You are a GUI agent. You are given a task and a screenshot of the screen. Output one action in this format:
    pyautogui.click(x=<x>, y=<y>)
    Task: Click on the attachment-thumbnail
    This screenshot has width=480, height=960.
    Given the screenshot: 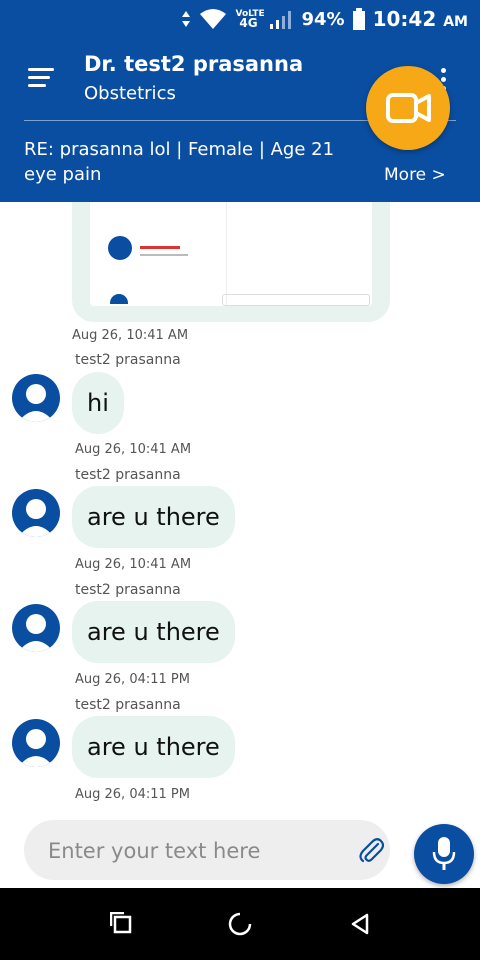 What is the action you would take?
    pyautogui.click(x=231, y=254)
    